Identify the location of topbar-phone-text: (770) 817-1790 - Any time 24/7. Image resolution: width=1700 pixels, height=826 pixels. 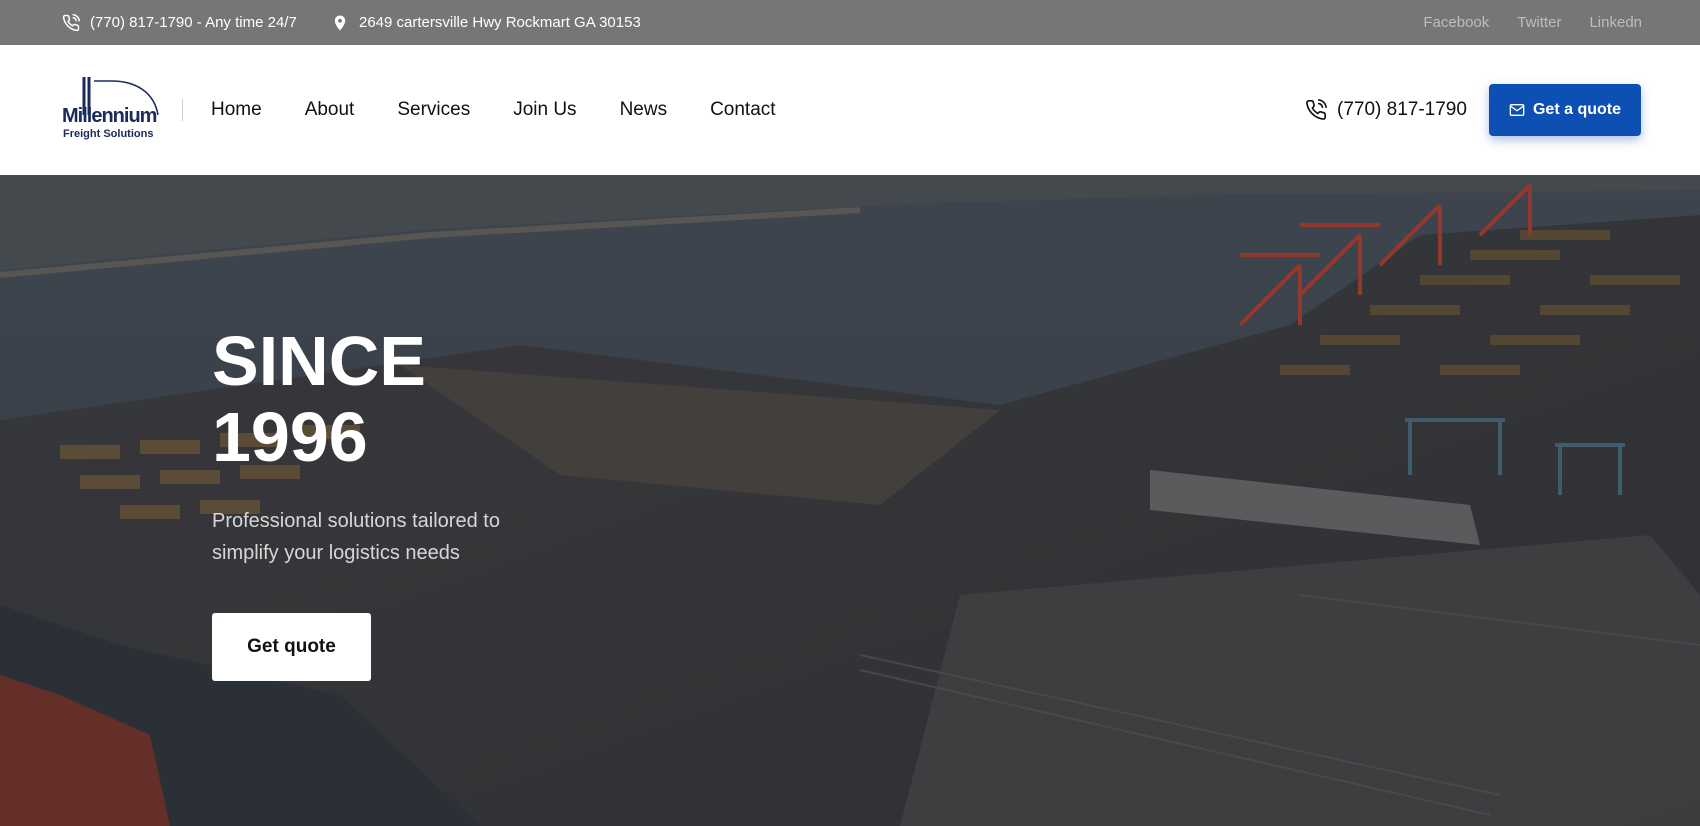
(193, 22).